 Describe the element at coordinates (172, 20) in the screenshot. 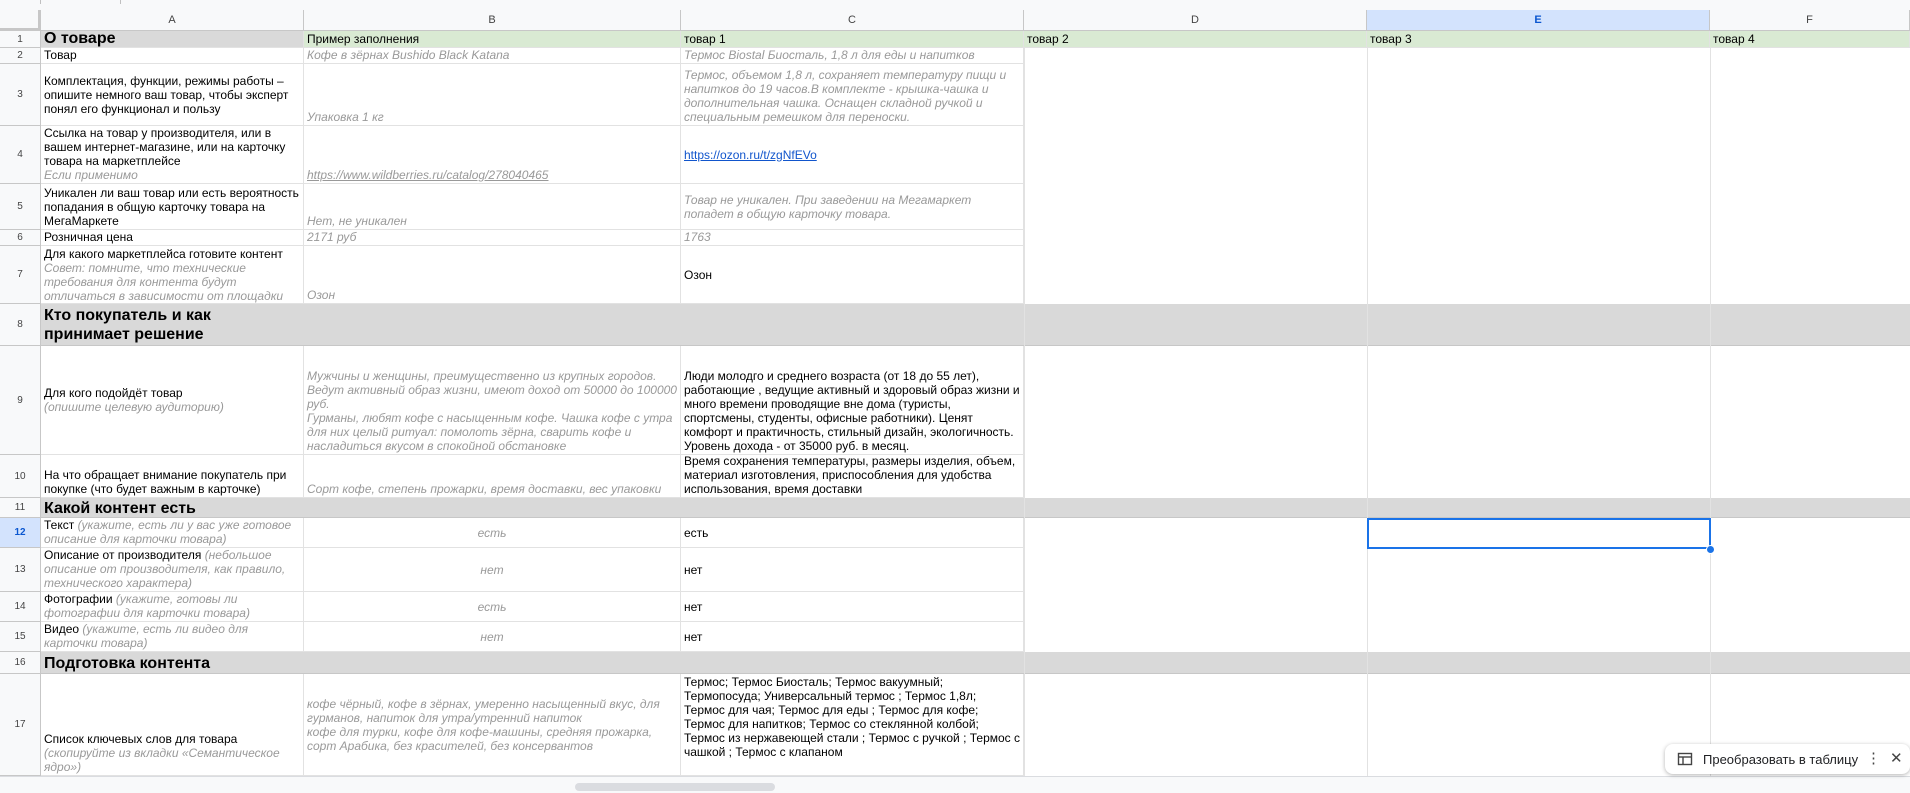

I see `column-header-a: A` at that location.